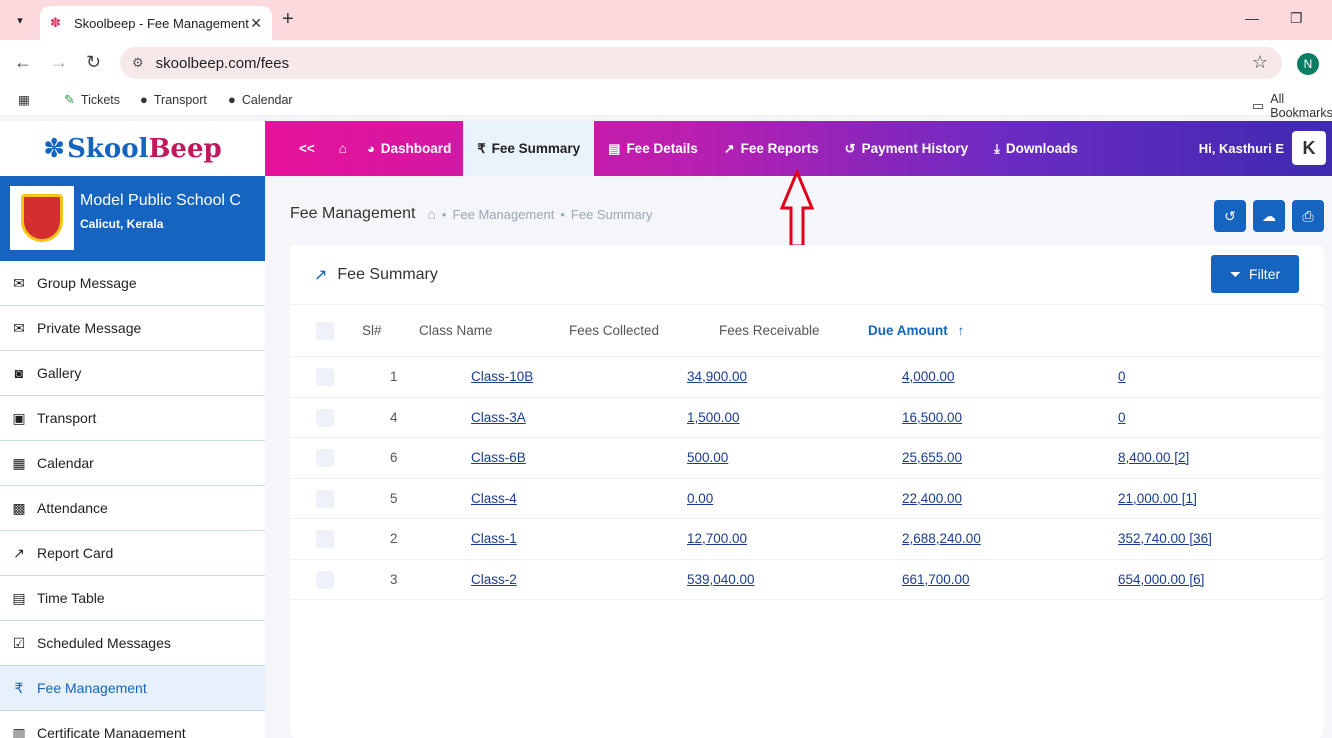 Image resolution: width=1332 pixels, height=738 pixels. Describe the element at coordinates (156, 23) in the screenshot. I see `browser-tab: ✽ Skoolbeep - Fee Management ✕` at that location.